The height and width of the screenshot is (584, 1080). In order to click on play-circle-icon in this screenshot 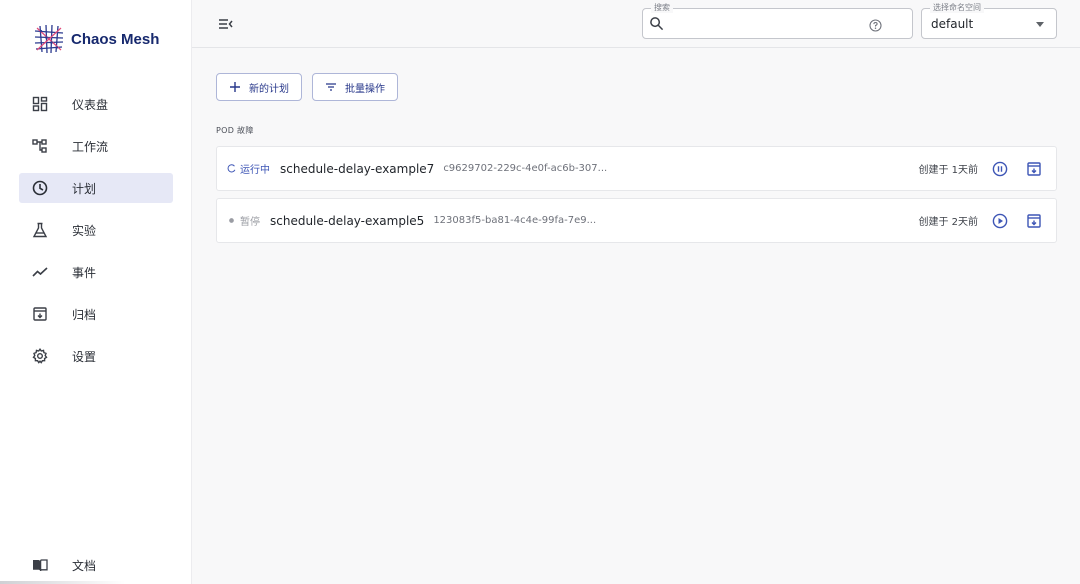, I will do `click(1000, 220)`.